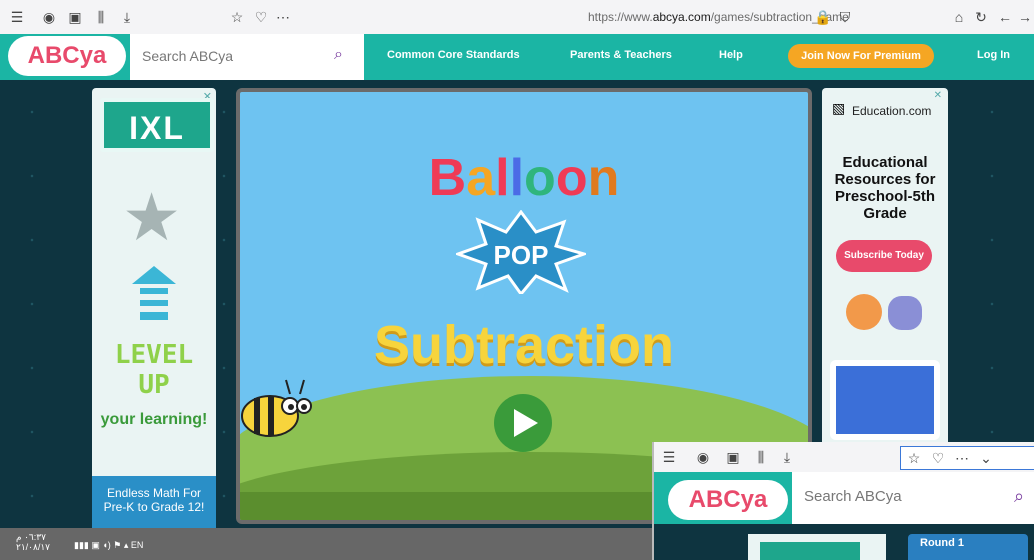 Image resolution: width=1034 pixels, height=560 pixels. I want to click on education-logo-icon: ▧, so click(839, 108).